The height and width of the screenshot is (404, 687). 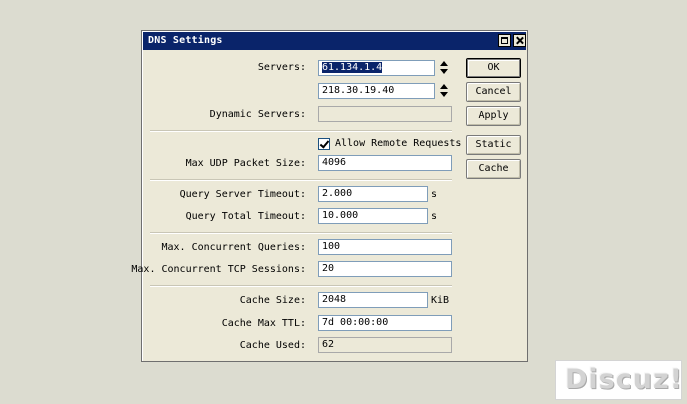 What do you see at coordinates (245, 163) in the screenshot?
I see `max-udp-packet-size-label: Max UDP Packet Size:` at bounding box center [245, 163].